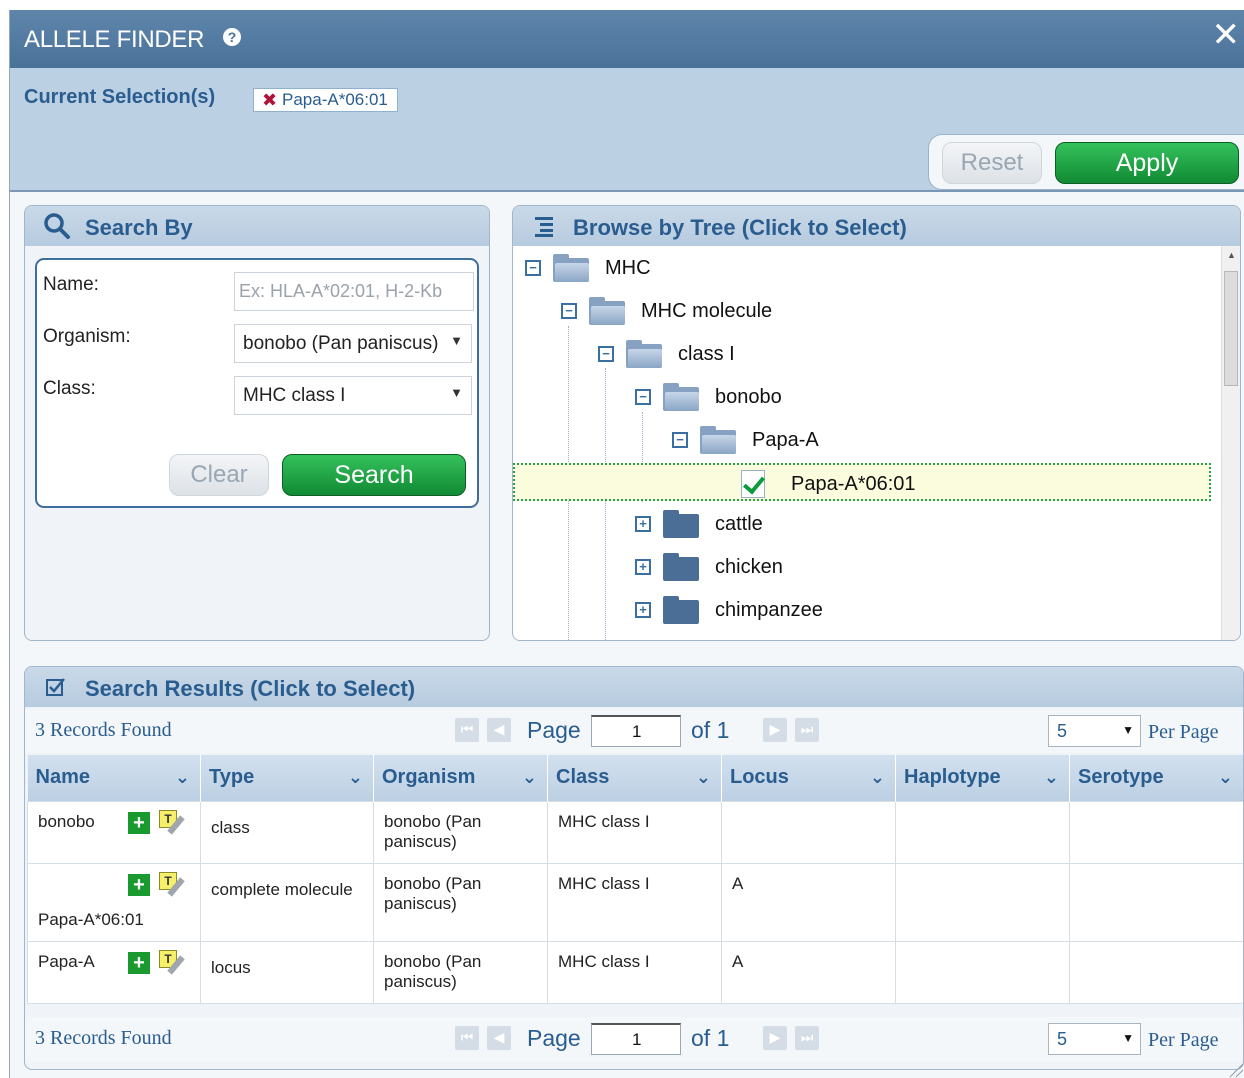 The image size is (1244, 1078). What do you see at coordinates (666, 354) in the screenshot?
I see `tree-node-class-i: − class I` at bounding box center [666, 354].